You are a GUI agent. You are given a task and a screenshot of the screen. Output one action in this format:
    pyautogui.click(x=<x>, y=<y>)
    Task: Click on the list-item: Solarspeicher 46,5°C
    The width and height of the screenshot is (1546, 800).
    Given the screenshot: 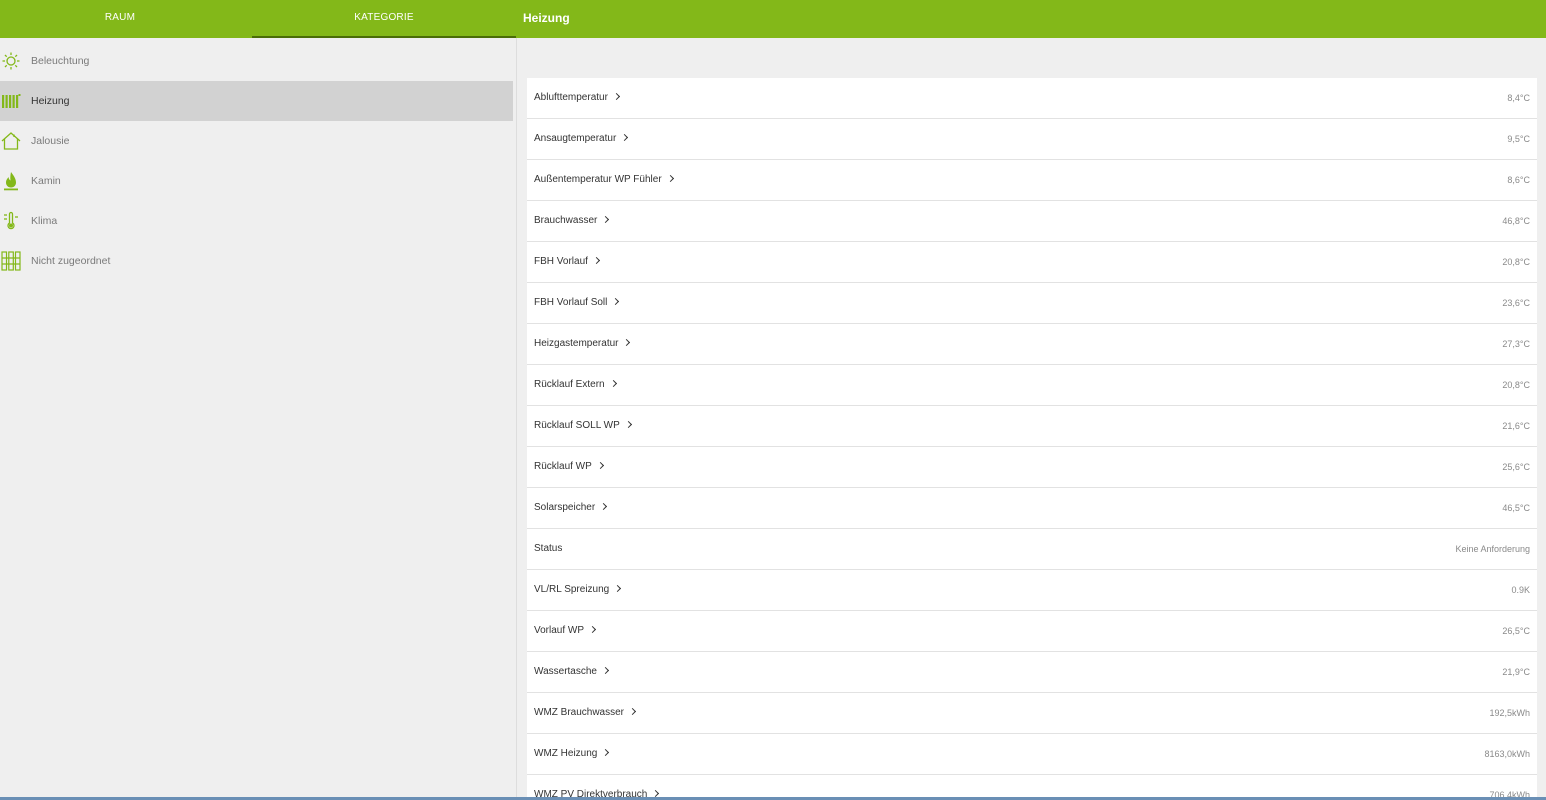 What is the action you would take?
    pyautogui.click(x=1032, y=508)
    